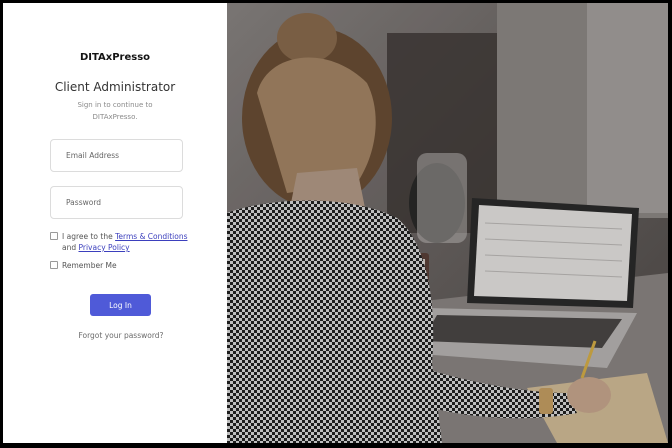  I want to click on remember-me-checkbox, so click(54, 265).